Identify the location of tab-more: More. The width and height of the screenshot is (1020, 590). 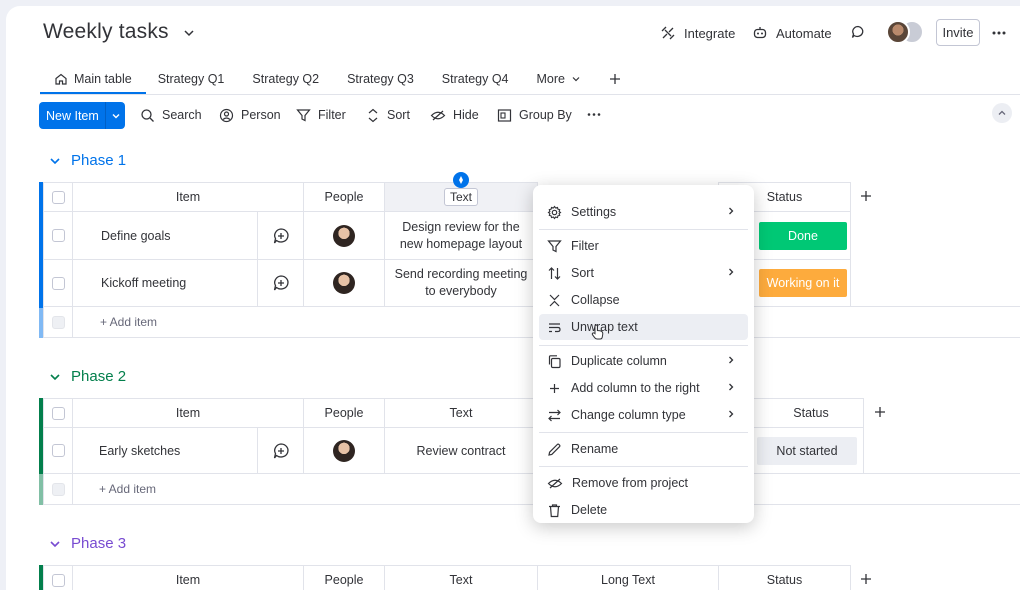
(559, 79).